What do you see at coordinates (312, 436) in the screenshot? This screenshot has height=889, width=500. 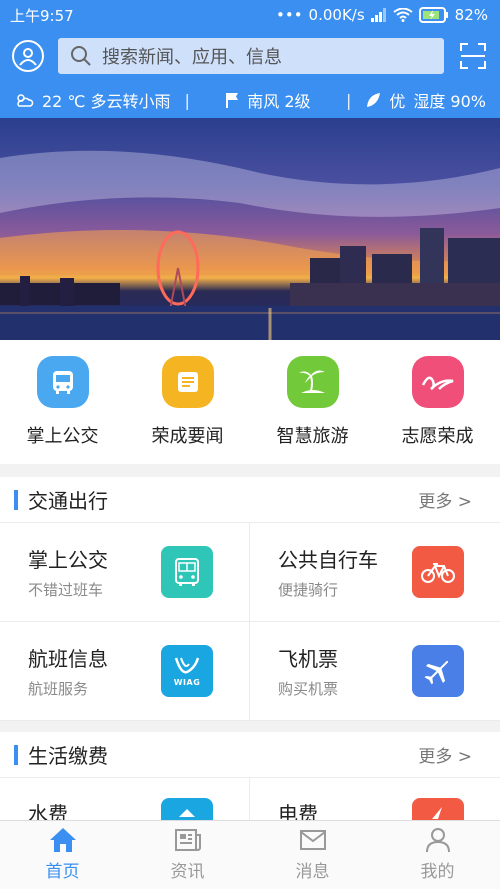 I see `quick-app-label: 智慧旅游` at bounding box center [312, 436].